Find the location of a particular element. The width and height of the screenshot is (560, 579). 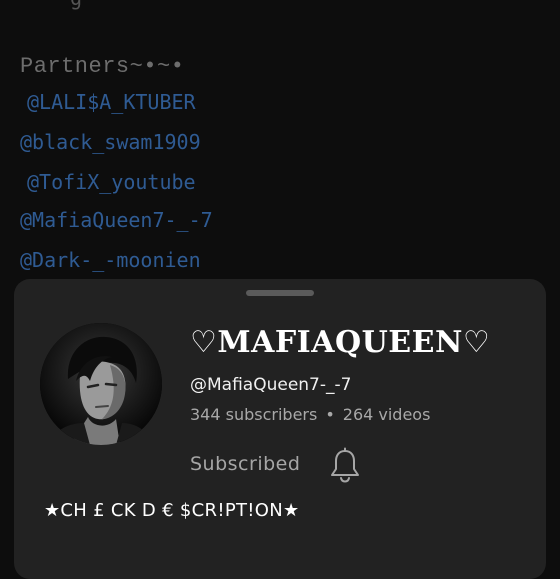

channel-name: ♡MAFIAQUEEN♡ is located at coordinates (340, 342).